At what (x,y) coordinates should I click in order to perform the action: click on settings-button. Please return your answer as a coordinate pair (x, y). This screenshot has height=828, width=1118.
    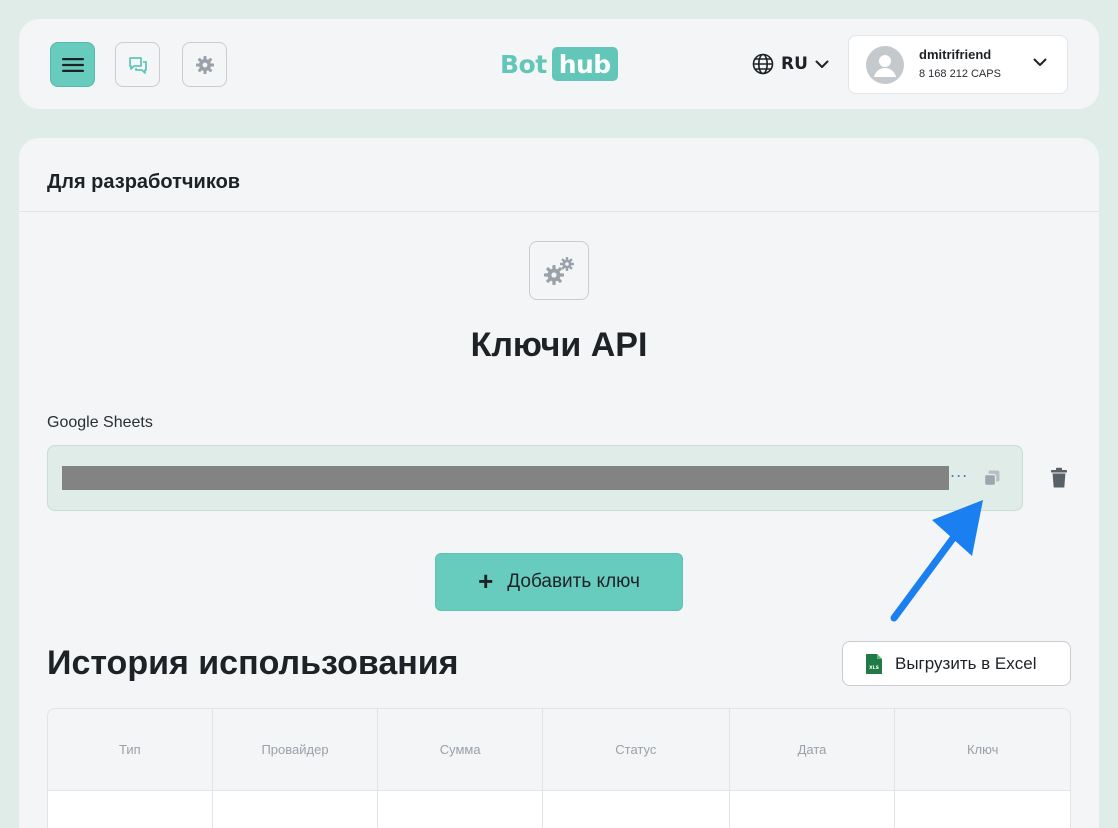
    Looking at the image, I should click on (204, 64).